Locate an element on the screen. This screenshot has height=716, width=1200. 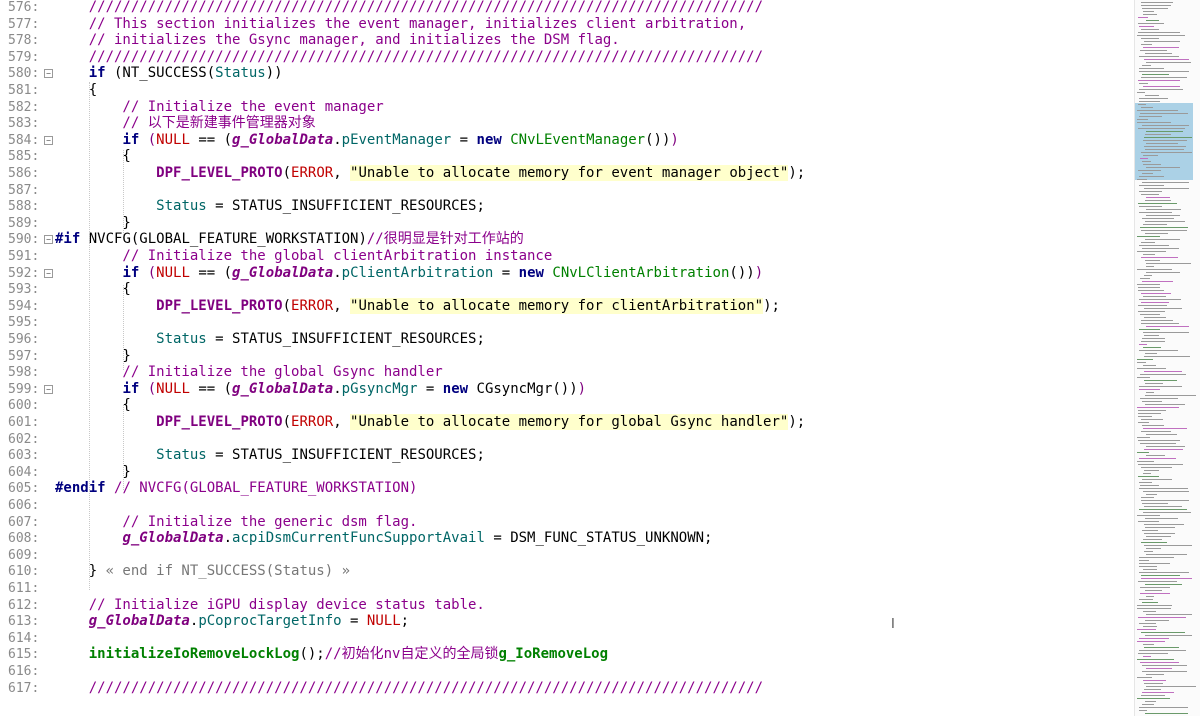
line-gutter: 593: is located at coordinates (26, 289).